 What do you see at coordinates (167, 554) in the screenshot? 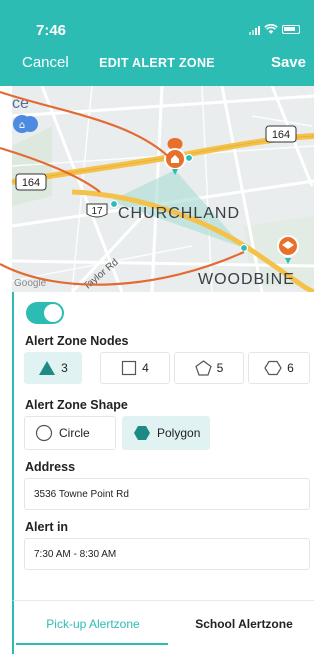
I see `alert-in-field: 7:30 AM - 8:30 AM` at bounding box center [167, 554].